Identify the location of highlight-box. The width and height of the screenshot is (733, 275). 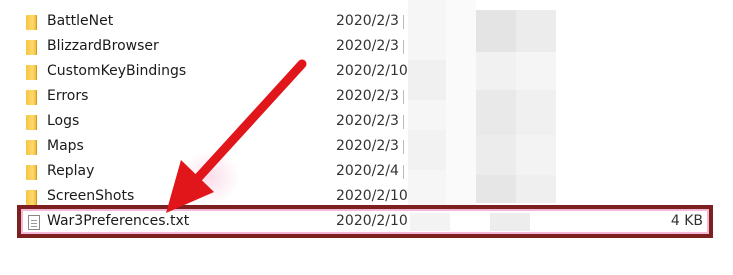
(365, 221).